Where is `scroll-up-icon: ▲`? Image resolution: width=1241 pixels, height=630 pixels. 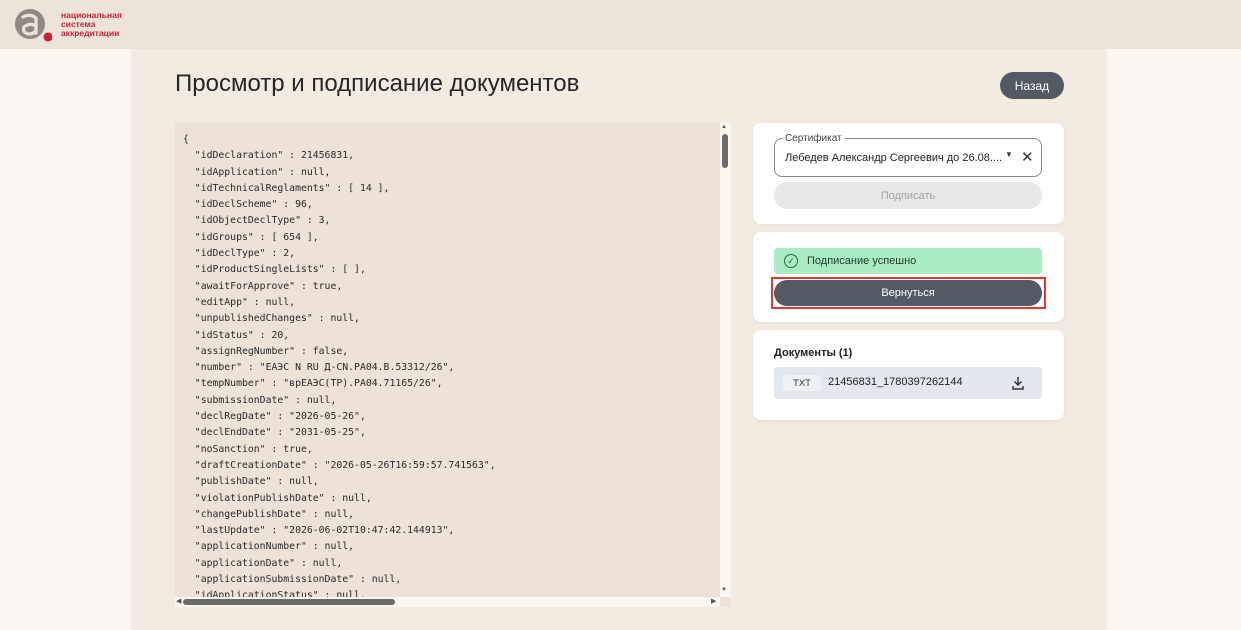
scroll-up-icon: ▲ is located at coordinates (724, 127).